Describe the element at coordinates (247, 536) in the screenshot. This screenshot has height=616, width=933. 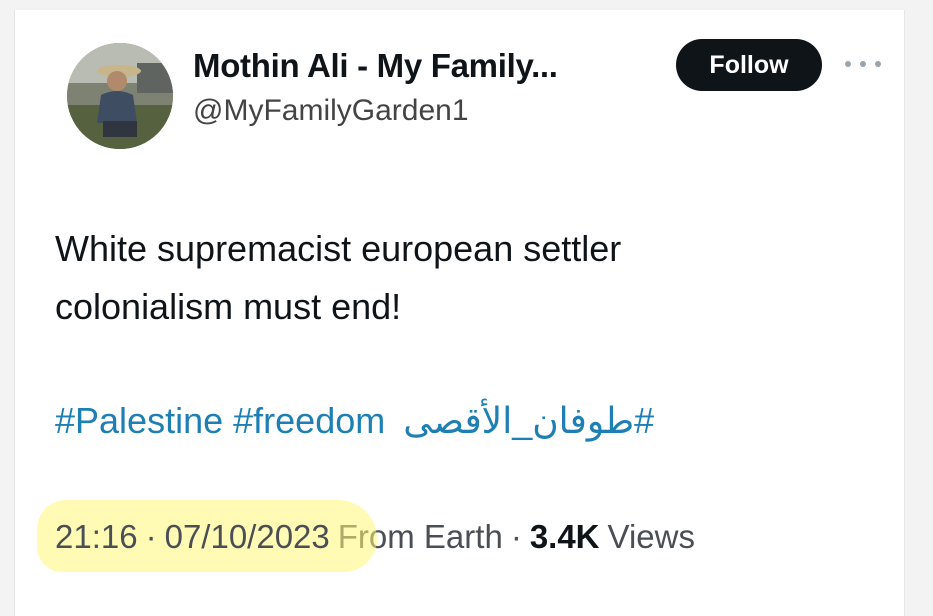
I see `tweet-date: 07/10/2023` at that location.